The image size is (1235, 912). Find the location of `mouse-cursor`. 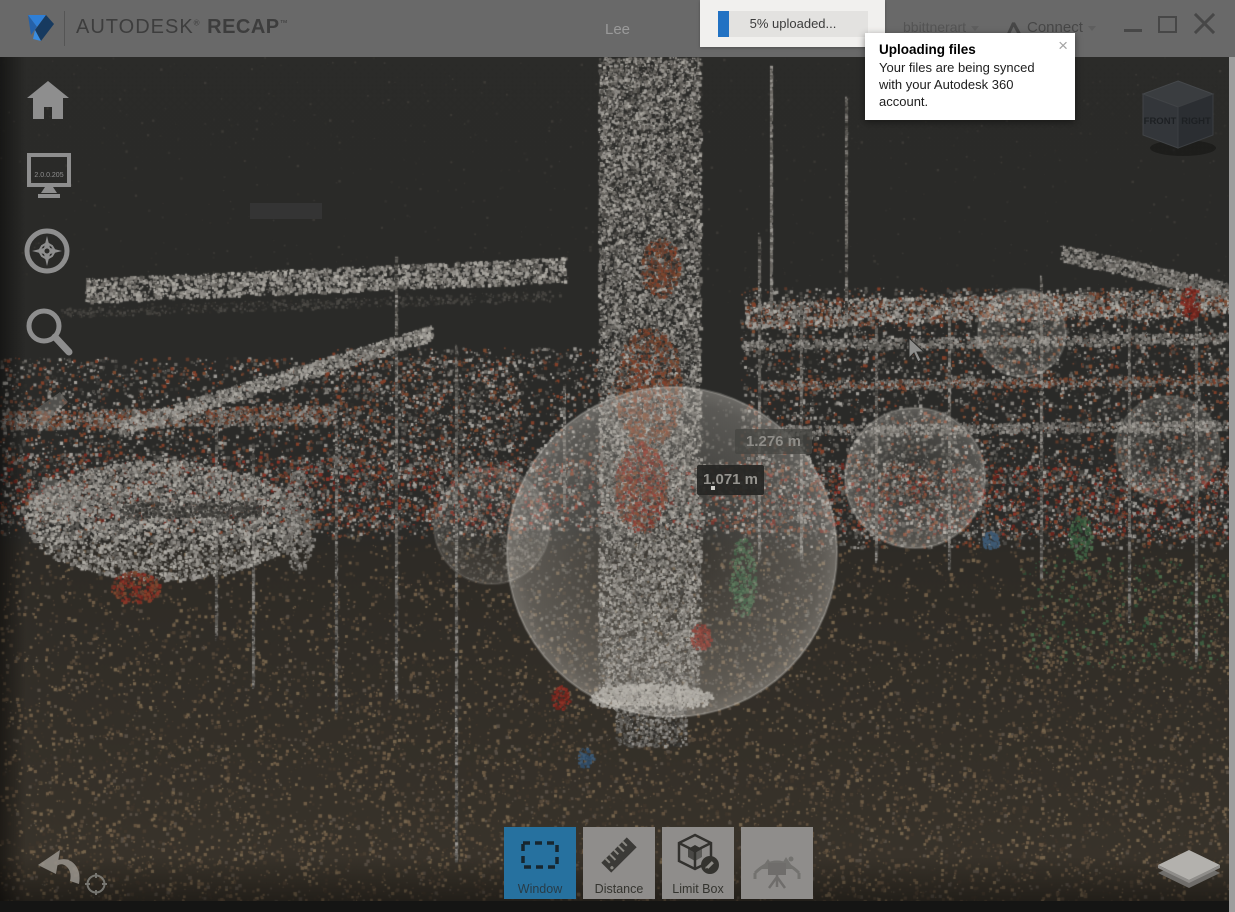

mouse-cursor is located at coordinates (917, 350).